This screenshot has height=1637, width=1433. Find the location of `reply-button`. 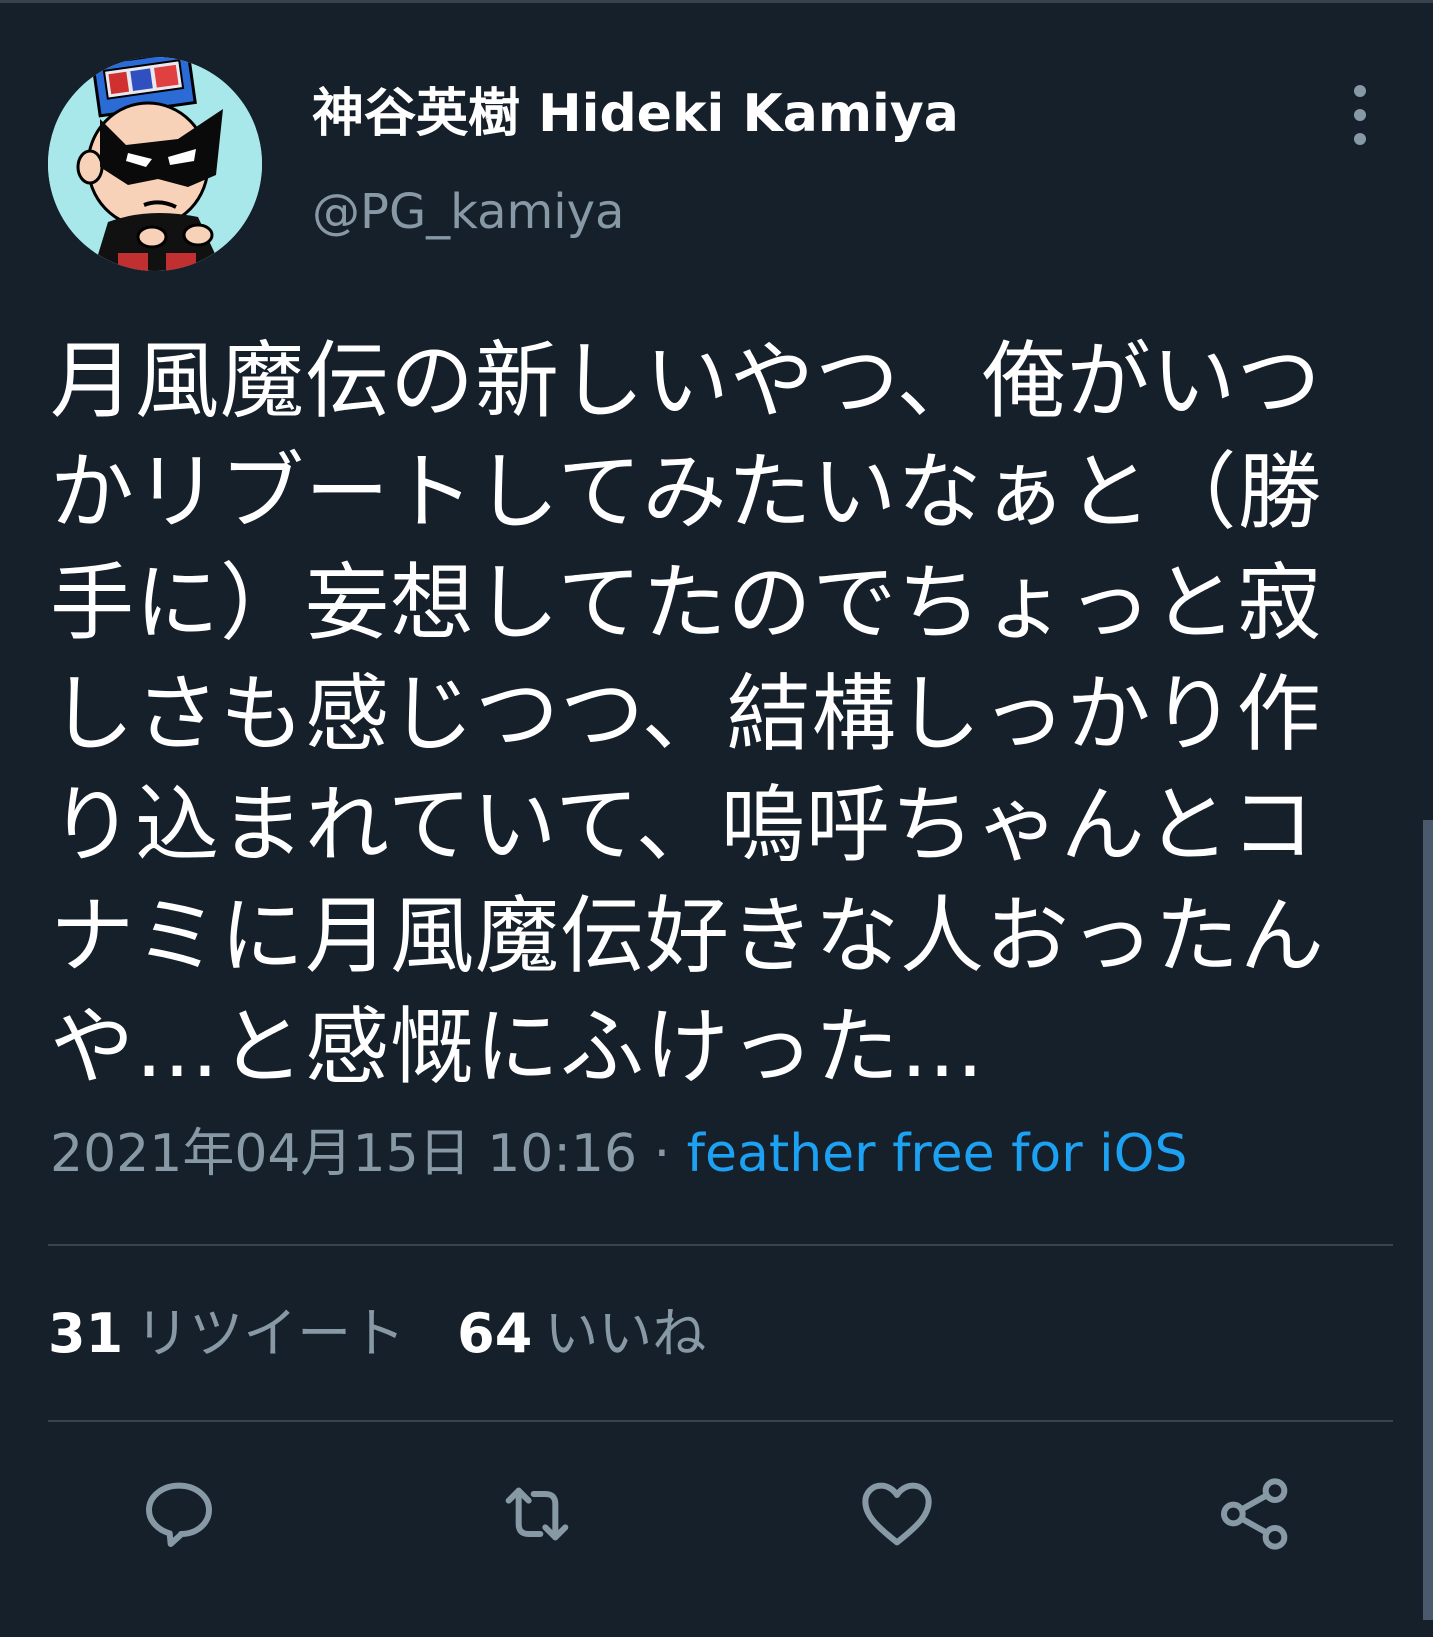

reply-button is located at coordinates (179, 1514).